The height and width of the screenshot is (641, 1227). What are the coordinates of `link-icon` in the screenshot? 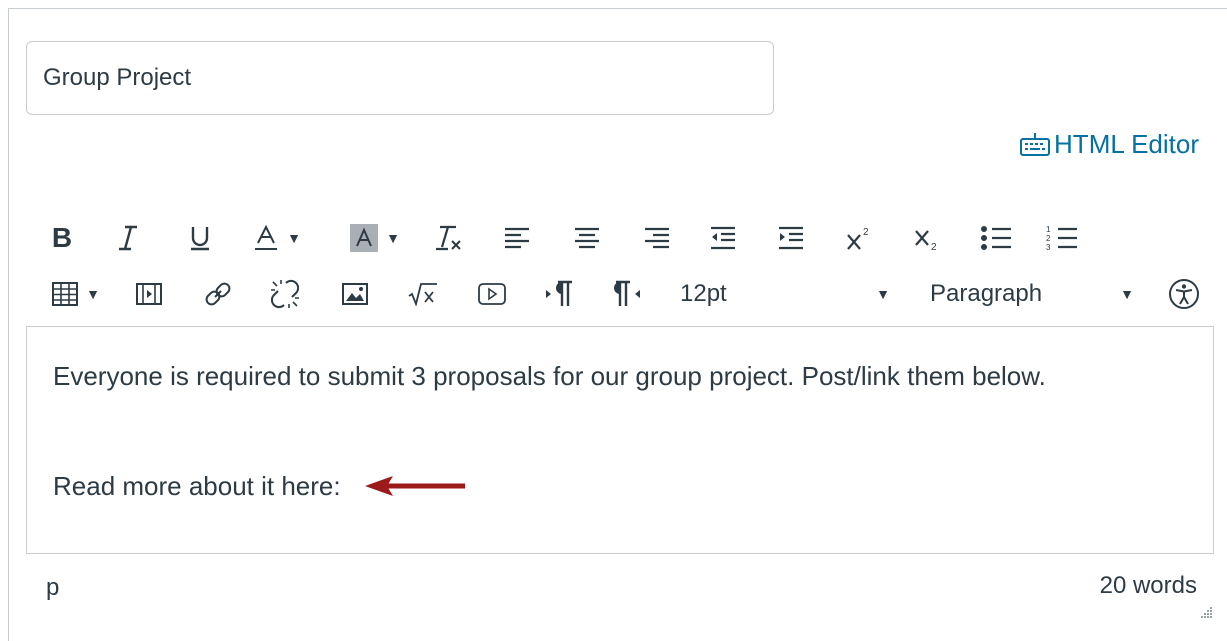 It's located at (218, 294).